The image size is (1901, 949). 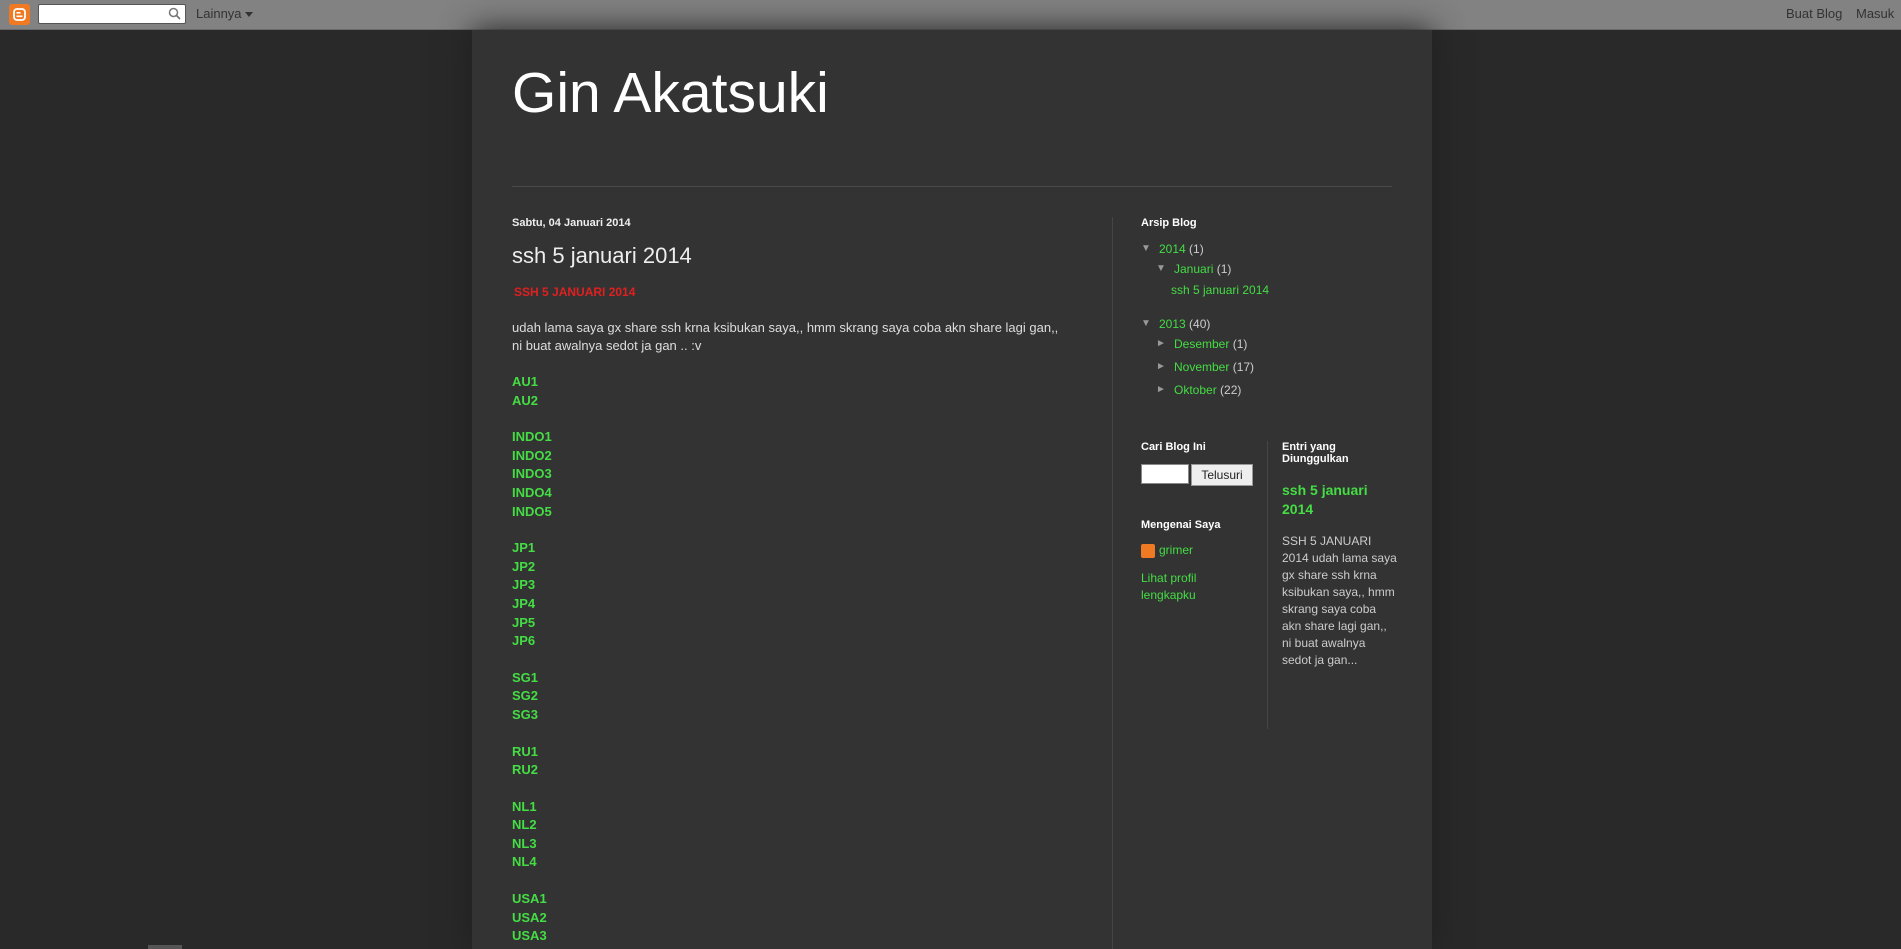 What do you see at coordinates (792, 844) in the screenshot?
I see `server-link: NL3` at bounding box center [792, 844].